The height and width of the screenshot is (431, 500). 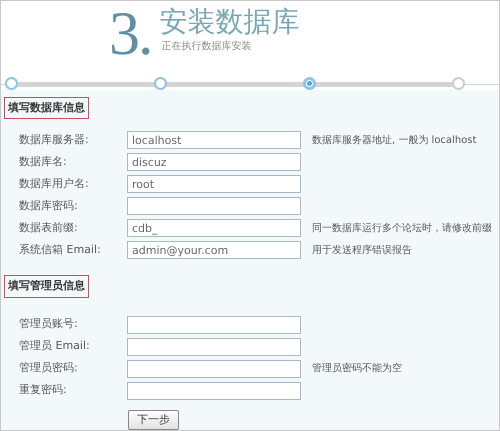 What do you see at coordinates (214, 250) in the screenshot?
I see `input-field: admin@your.com` at bounding box center [214, 250].